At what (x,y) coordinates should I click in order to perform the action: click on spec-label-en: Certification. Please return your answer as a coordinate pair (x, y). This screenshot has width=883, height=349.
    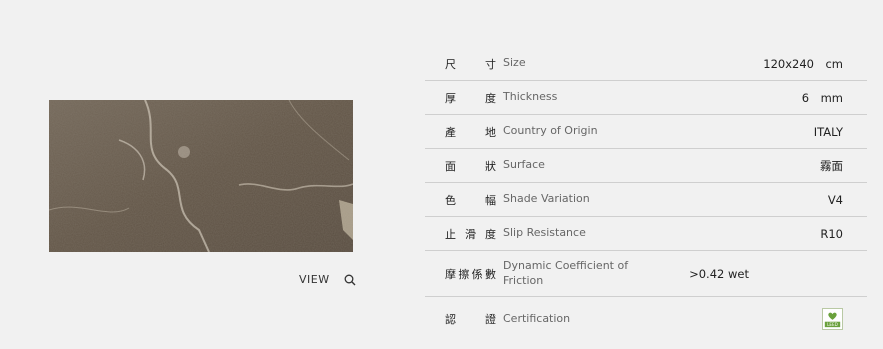
    Looking at the image, I should click on (537, 318).